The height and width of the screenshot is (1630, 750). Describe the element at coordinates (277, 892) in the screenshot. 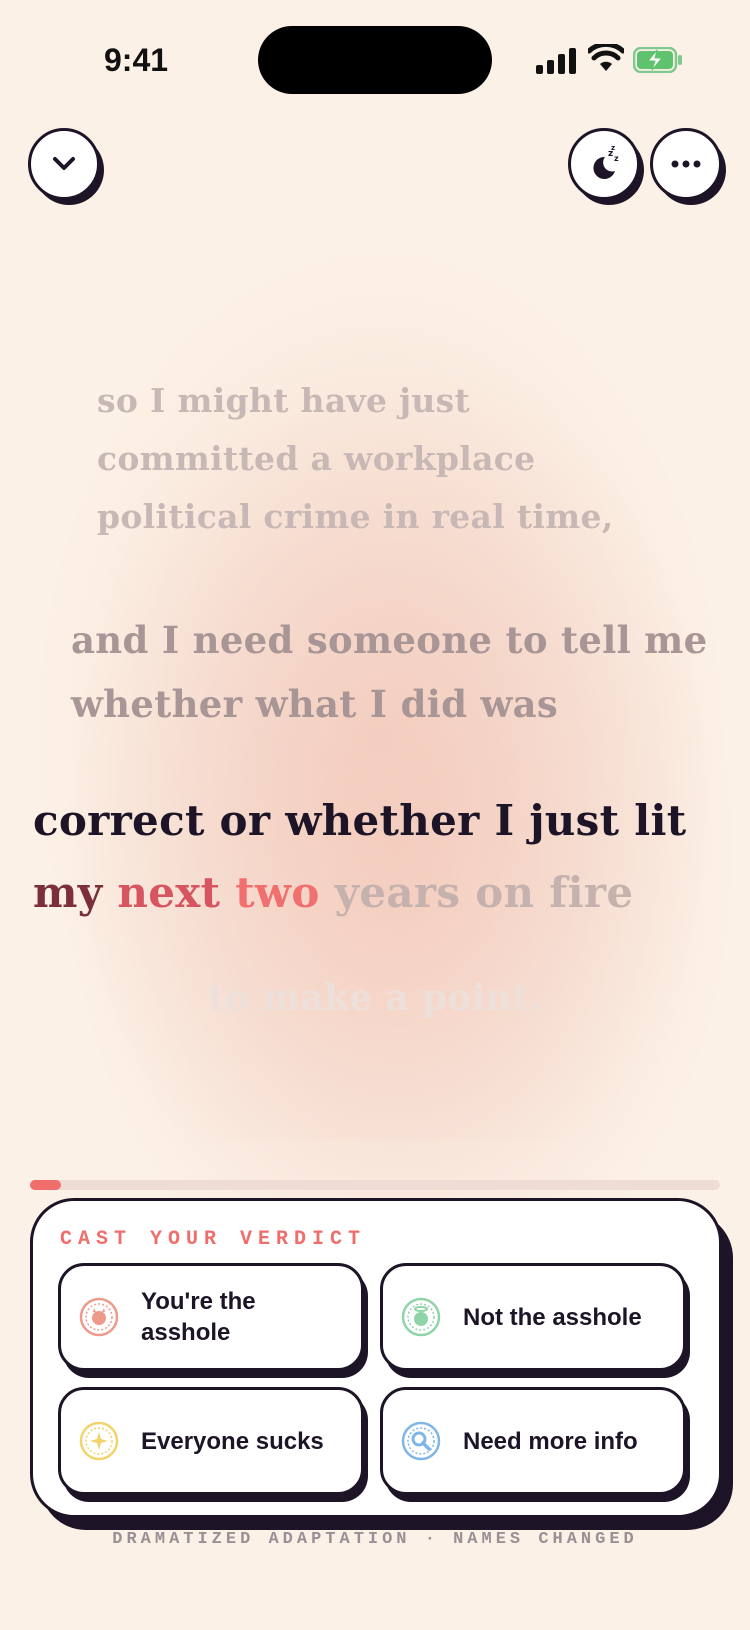

I see `lyric-word-active: two` at that location.